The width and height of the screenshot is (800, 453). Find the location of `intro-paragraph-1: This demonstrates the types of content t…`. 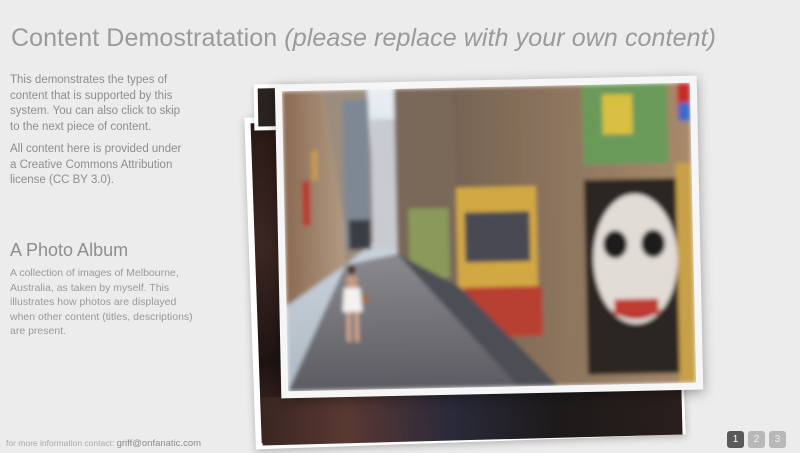

intro-paragraph-1: This demonstrates the types of content t… is located at coordinates (95, 103).